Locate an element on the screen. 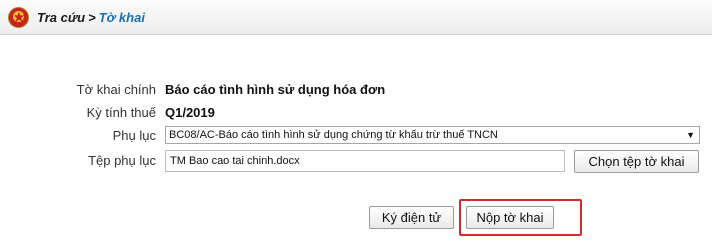  digital-sign-button: Ký điện tử is located at coordinates (411, 217).